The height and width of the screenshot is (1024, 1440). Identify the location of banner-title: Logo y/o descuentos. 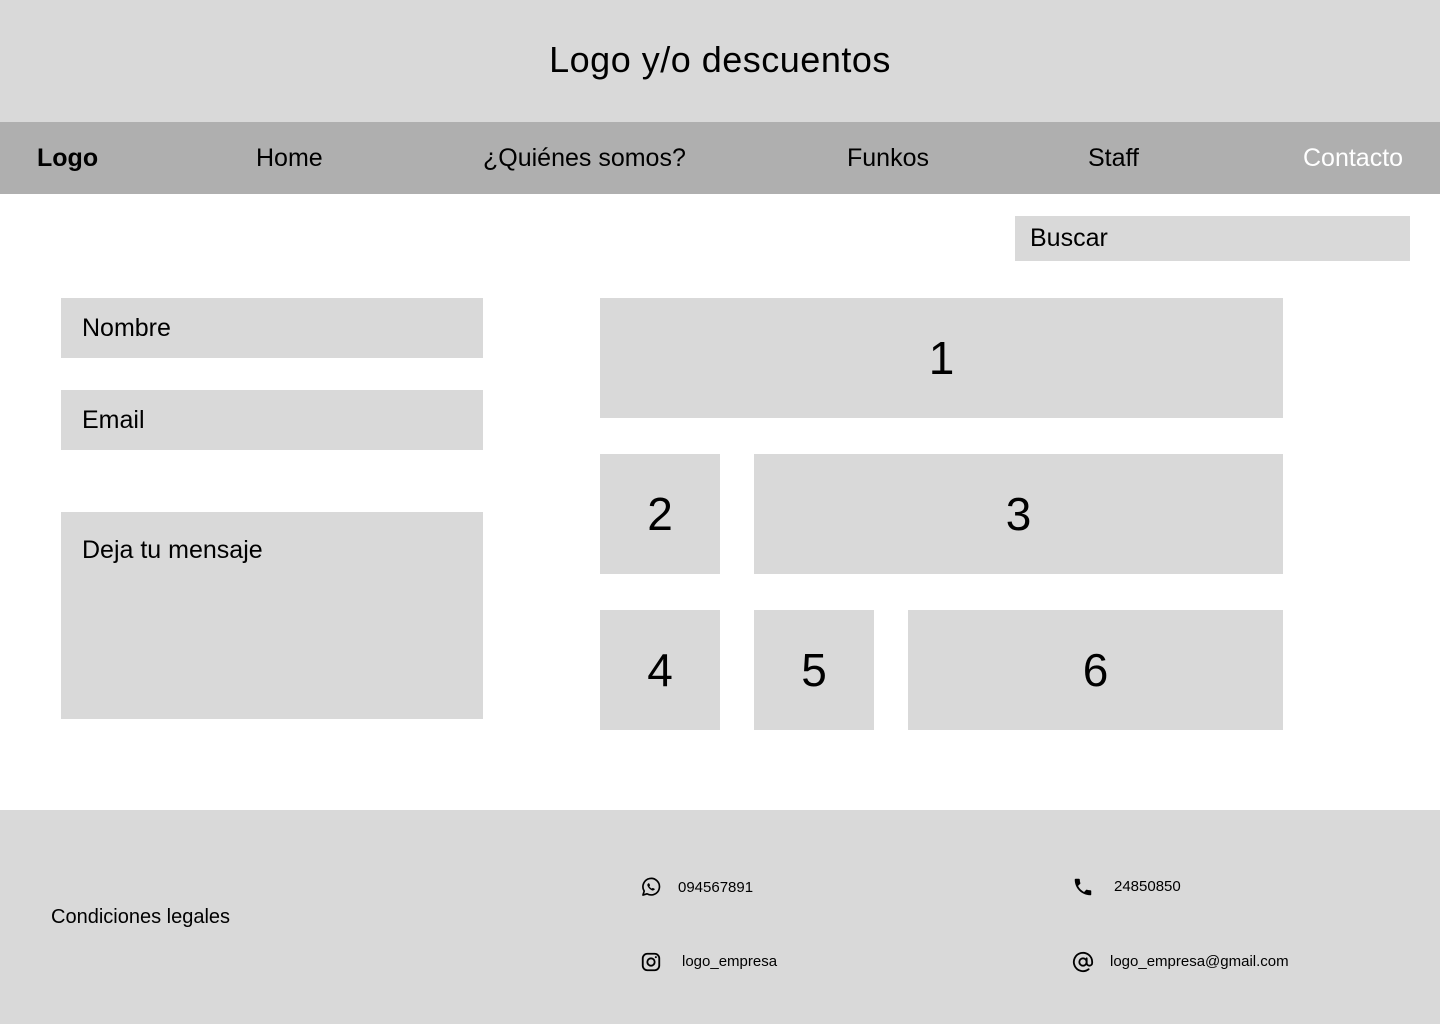
(720, 59).